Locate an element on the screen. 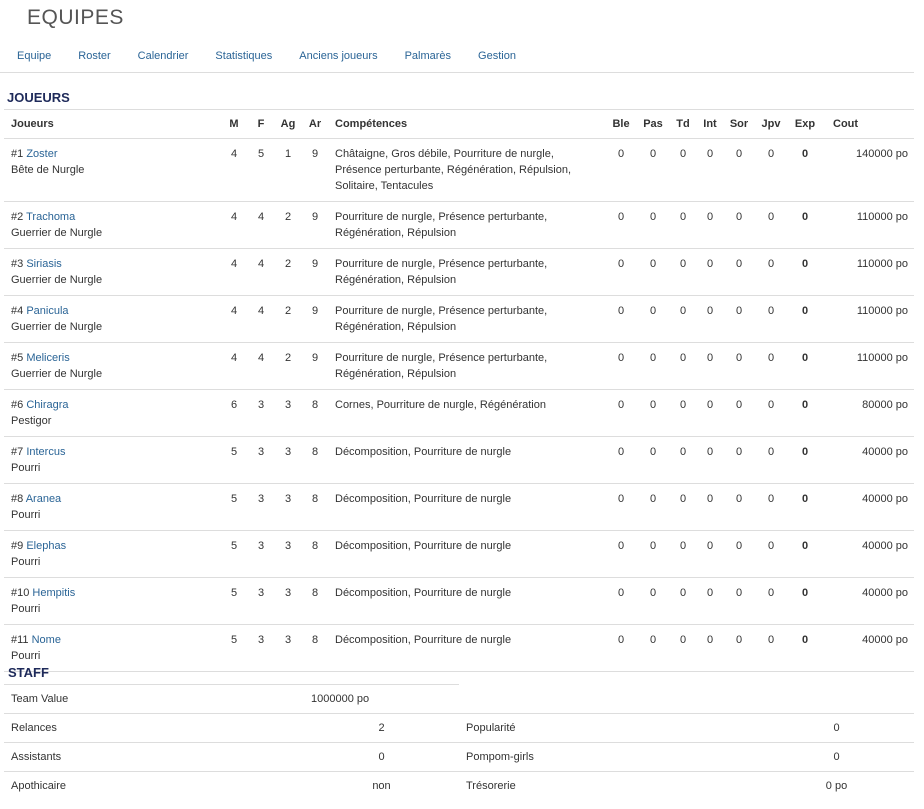 The width and height of the screenshot is (924, 809). stat-ag: 1 is located at coordinates (288, 170).